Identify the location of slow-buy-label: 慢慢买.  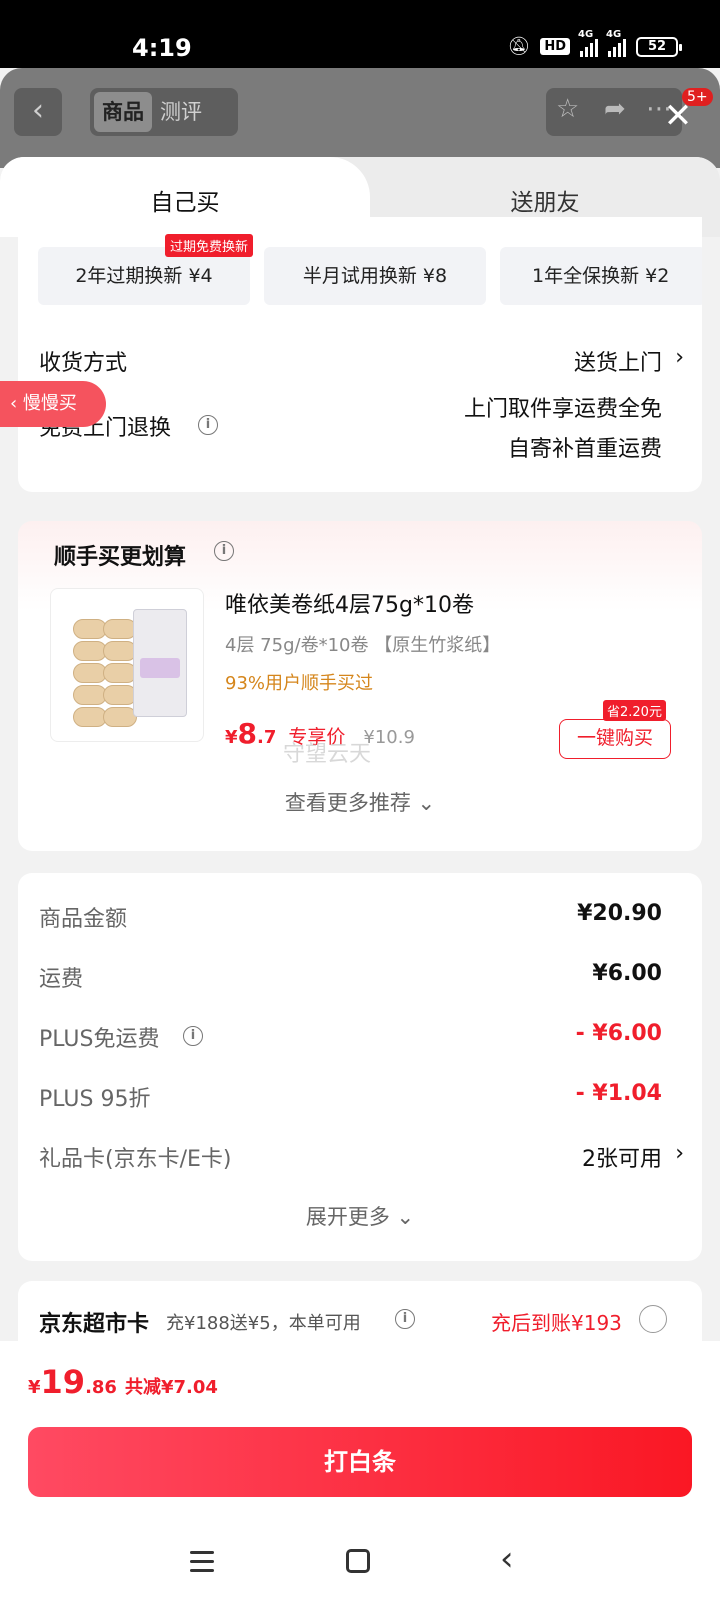
(49, 403).